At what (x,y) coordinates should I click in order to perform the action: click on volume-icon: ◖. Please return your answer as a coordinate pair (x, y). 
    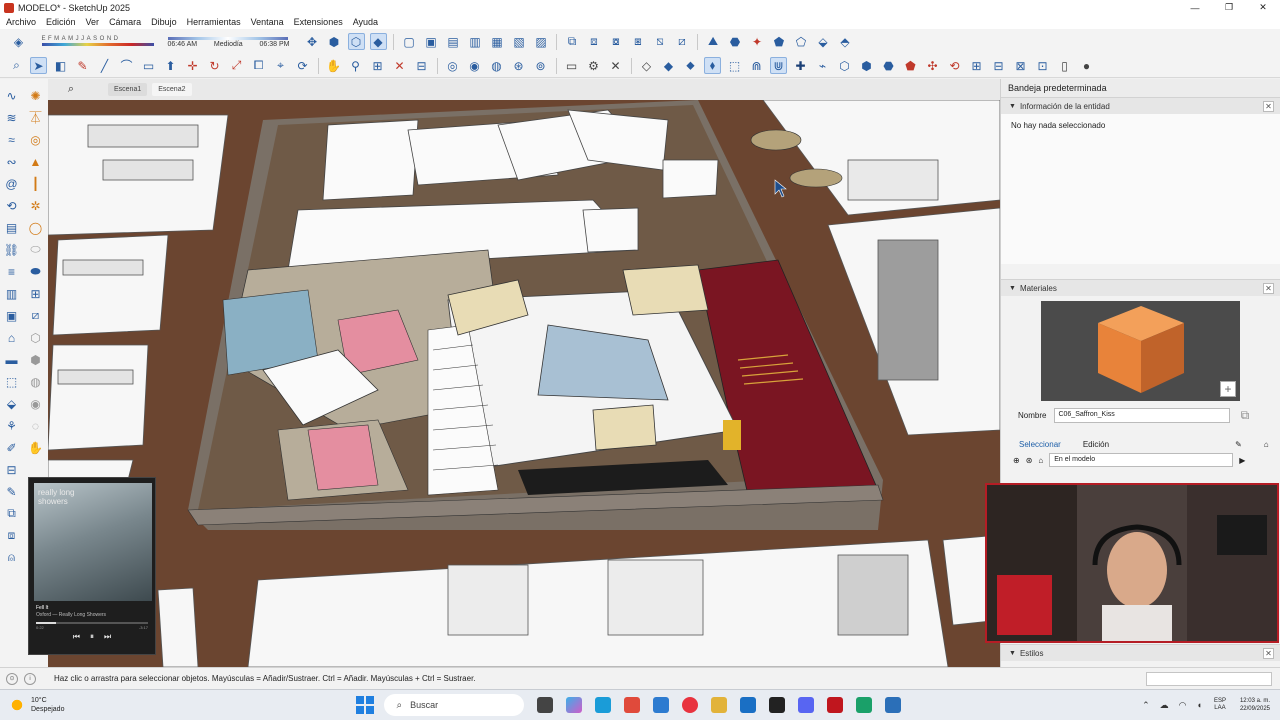
    Looking at the image, I should click on (1199, 705).